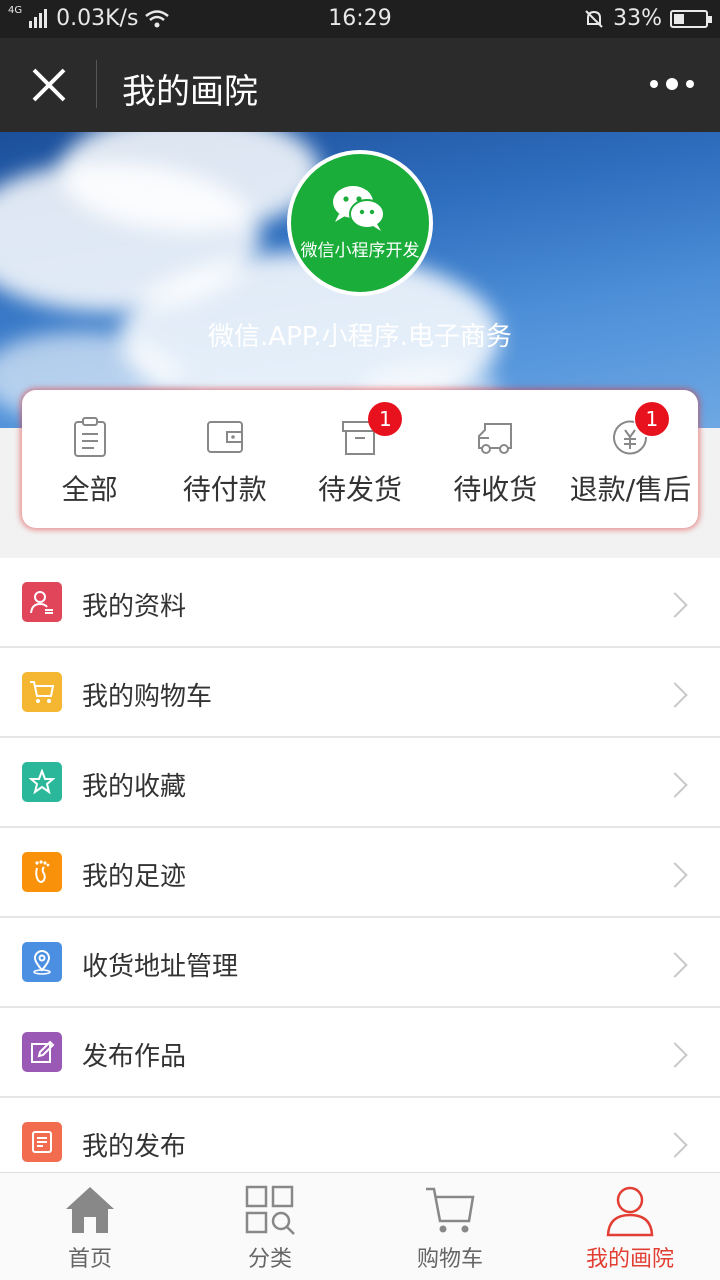 This screenshot has height=1280, width=720. I want to click on order-pending-receipt-label: 待收货, so click(495, 489).